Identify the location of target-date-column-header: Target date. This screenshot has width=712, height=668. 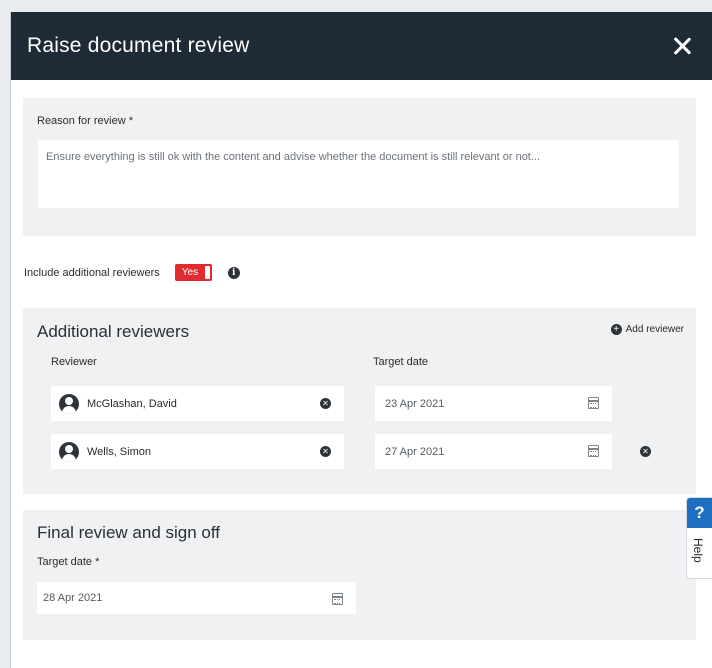
(401, 362).